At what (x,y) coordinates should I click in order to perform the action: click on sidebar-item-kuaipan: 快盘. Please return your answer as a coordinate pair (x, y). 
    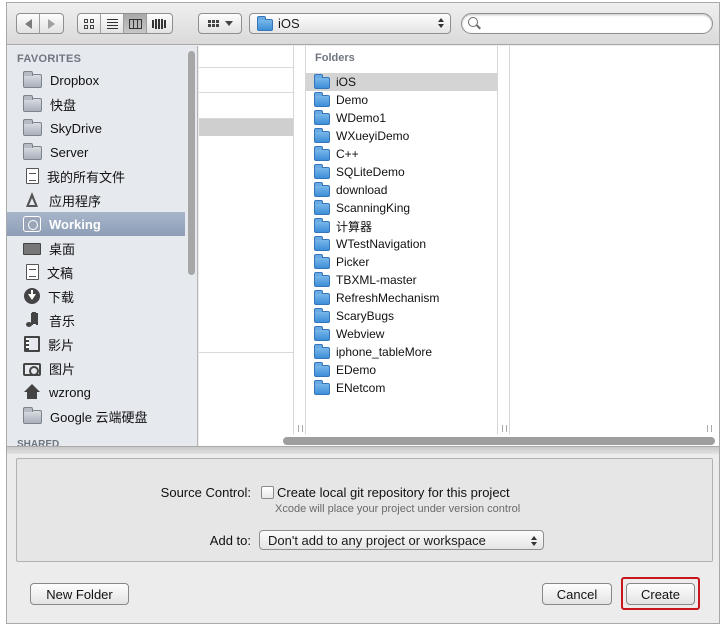
    Looking at the image, I should click on (96, 104).